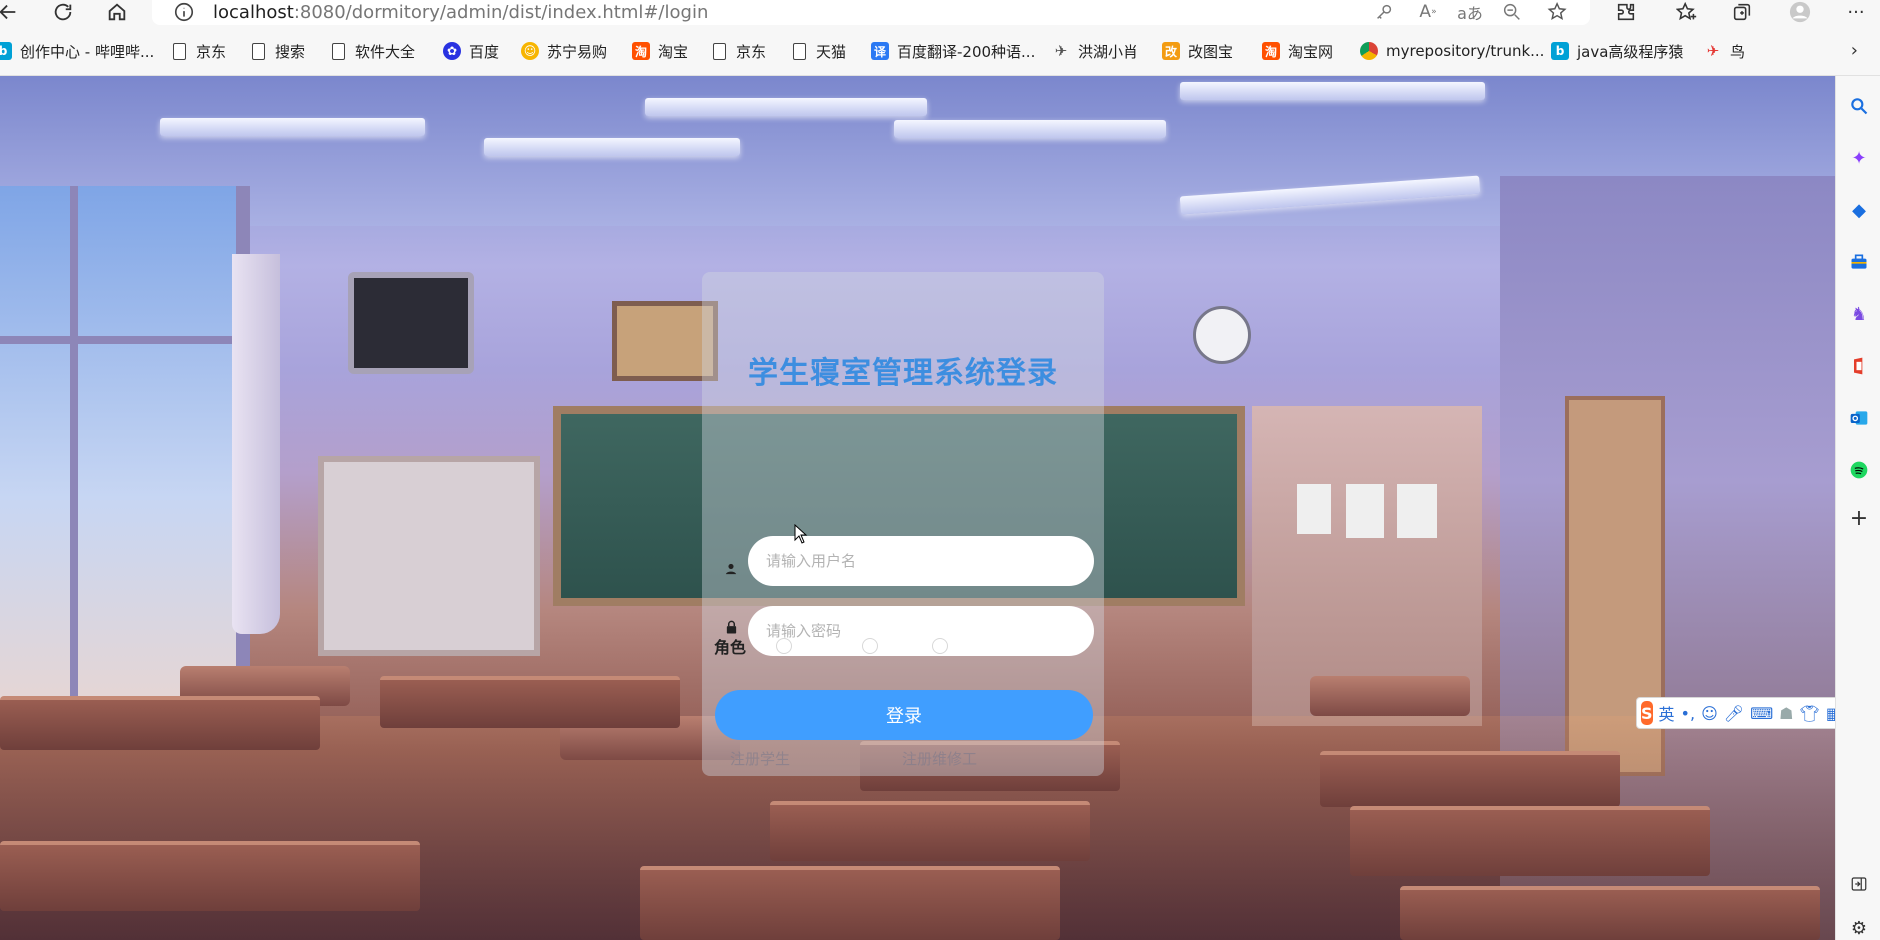  Describe the element at coordinates (1171, 51) in the screenshot. I see `gaitubao-icon: 改` at that location.